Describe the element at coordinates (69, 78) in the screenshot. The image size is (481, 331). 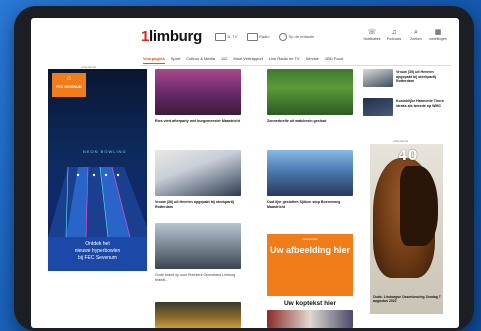
I see `house-icon: ⌂` at that location.